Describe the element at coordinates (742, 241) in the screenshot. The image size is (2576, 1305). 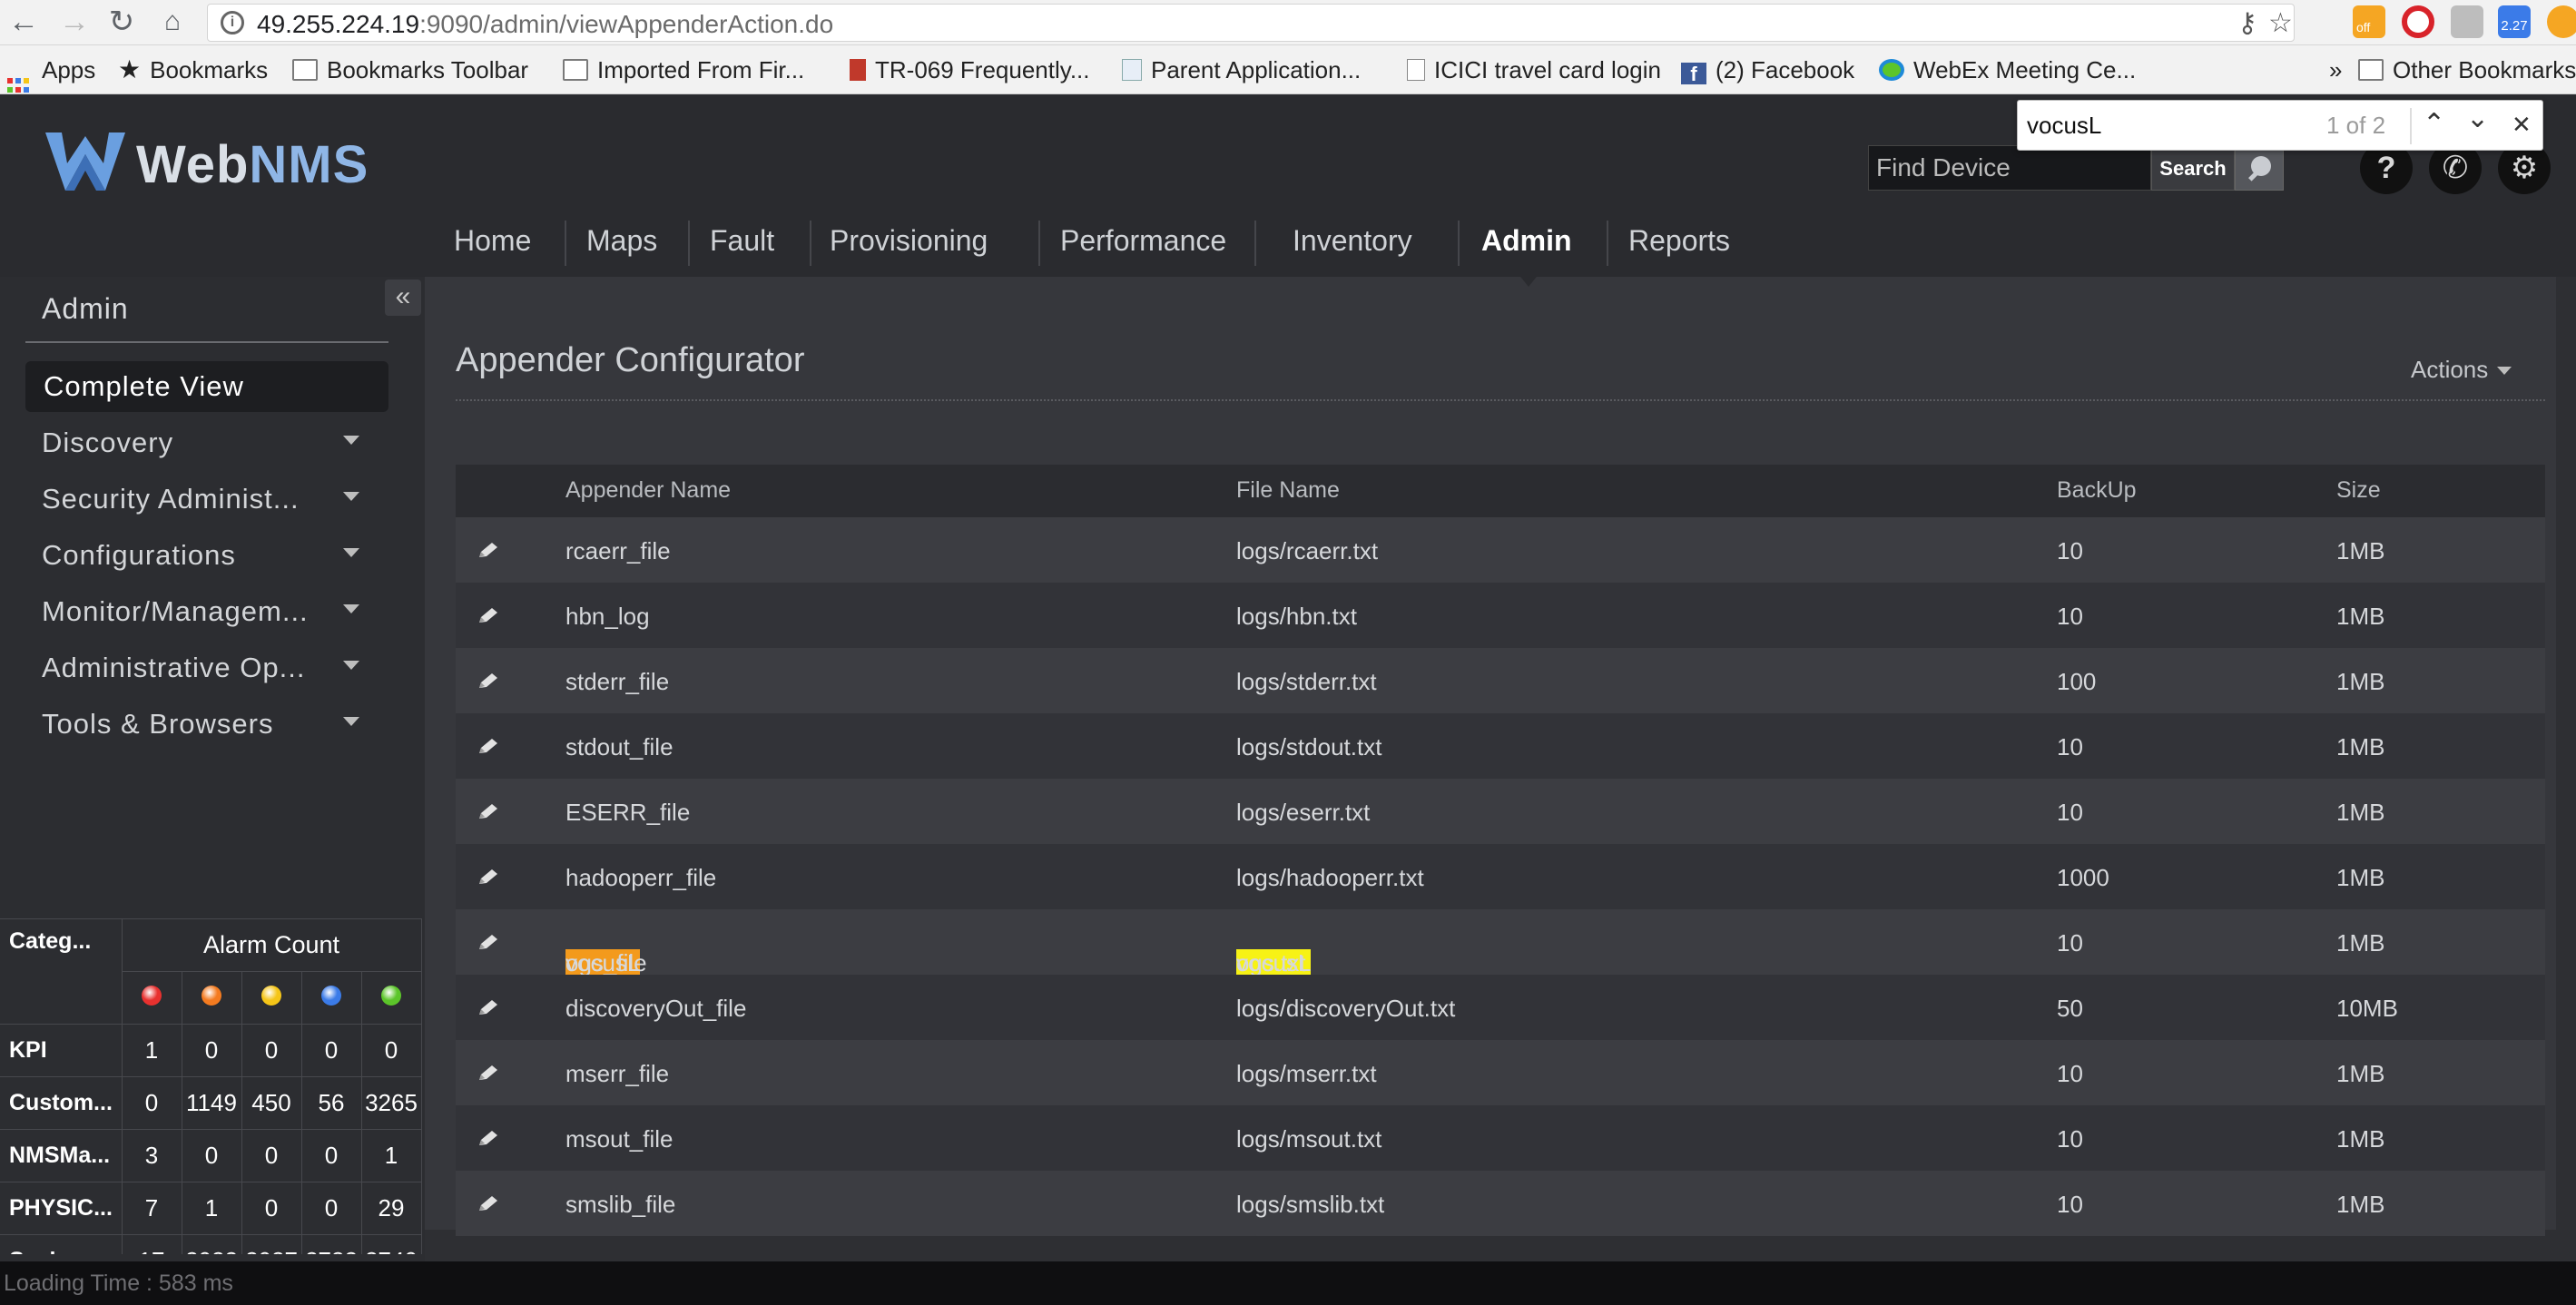
I see `tab-fault: Fault` at that location.